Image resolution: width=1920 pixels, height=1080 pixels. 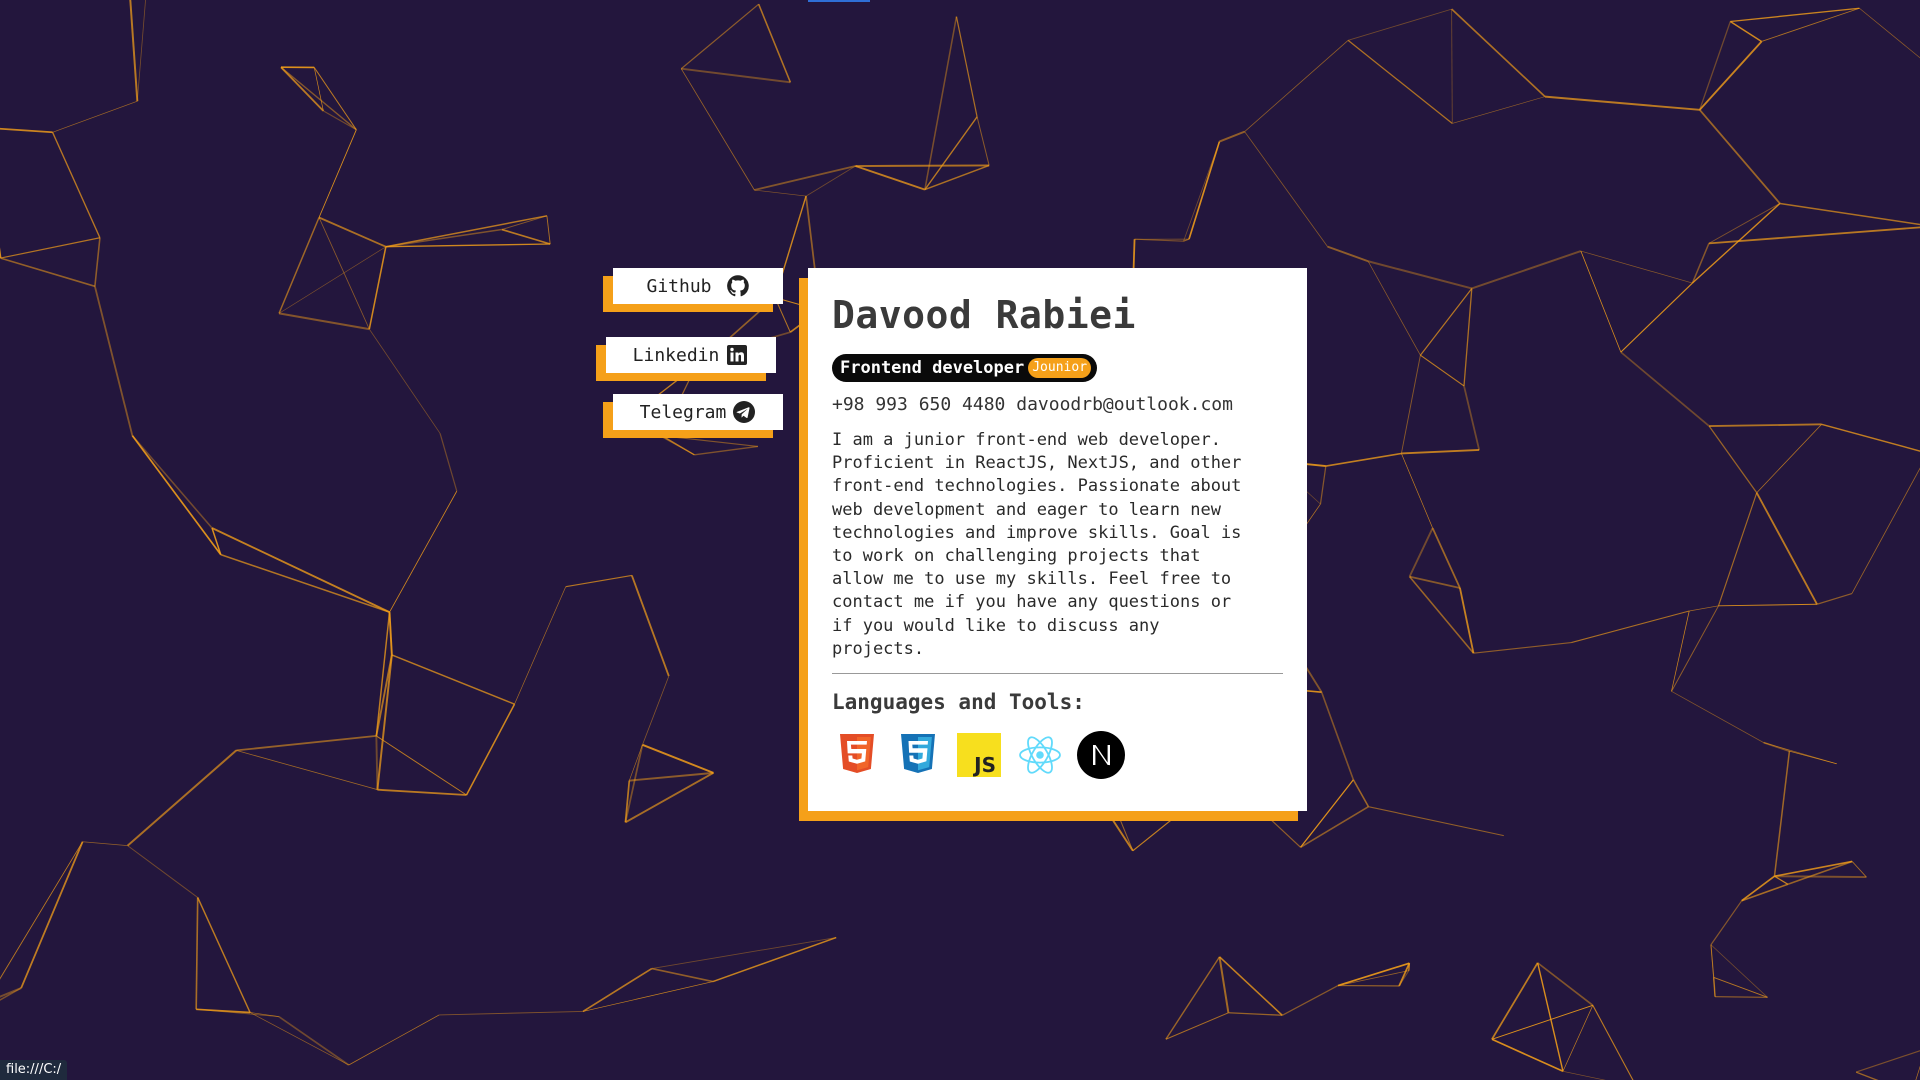 I want to click on telegram-icon, so click(x=744, y=412).